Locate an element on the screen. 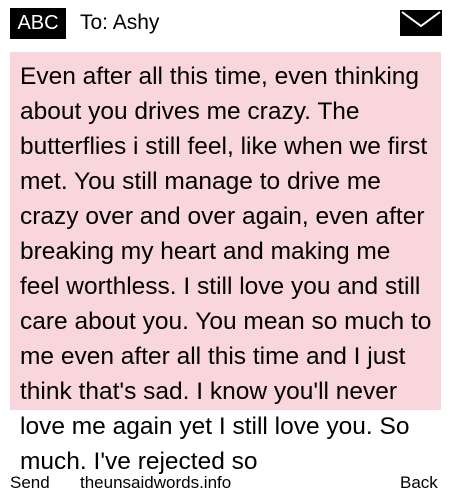 This screenshot has width=450, height=500. input-mode-badge: ABC is located at coordinates (38, 23).